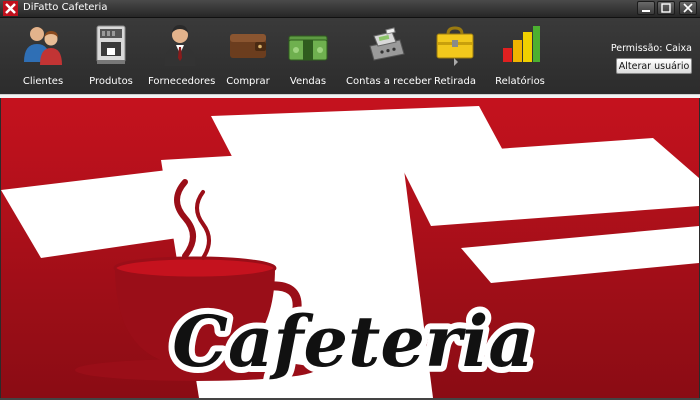 This screenshot has height=400, width=700. I want to click on wallet-icon, so click(248, 46).